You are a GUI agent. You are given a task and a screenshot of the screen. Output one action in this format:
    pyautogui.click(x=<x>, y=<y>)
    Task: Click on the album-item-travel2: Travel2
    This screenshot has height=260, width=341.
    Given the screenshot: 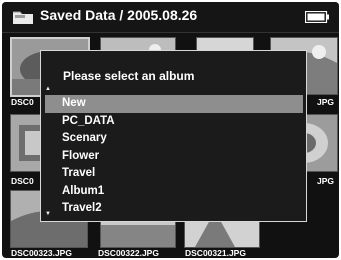 What is the action you would take?
    pyautogui.click(x=174, y=209)
    